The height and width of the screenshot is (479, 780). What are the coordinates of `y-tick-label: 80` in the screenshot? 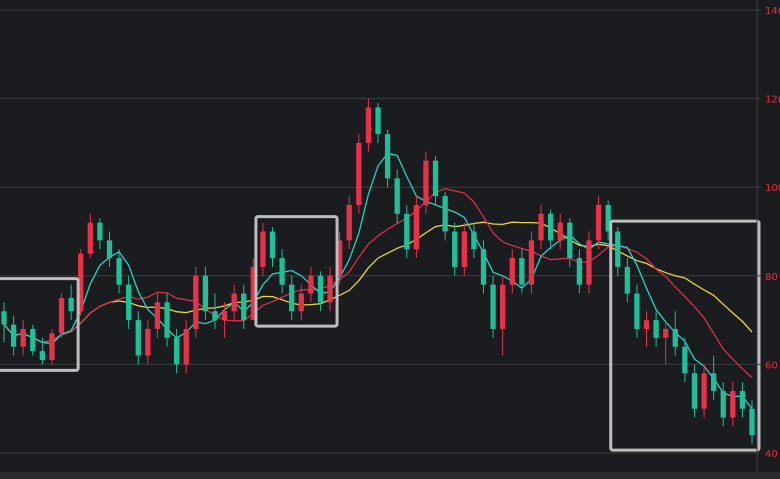 It's located at (771, 277).